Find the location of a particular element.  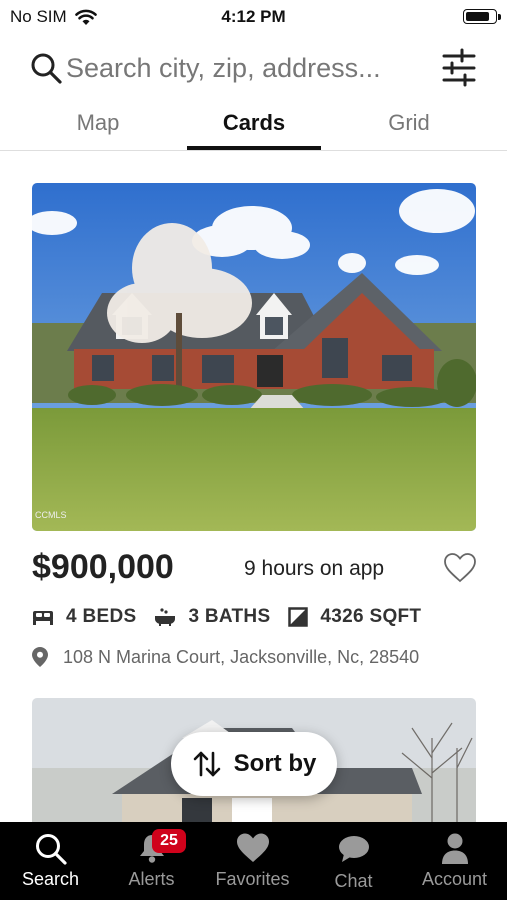

active-tab-indicator is located at coordinates (254, 148).